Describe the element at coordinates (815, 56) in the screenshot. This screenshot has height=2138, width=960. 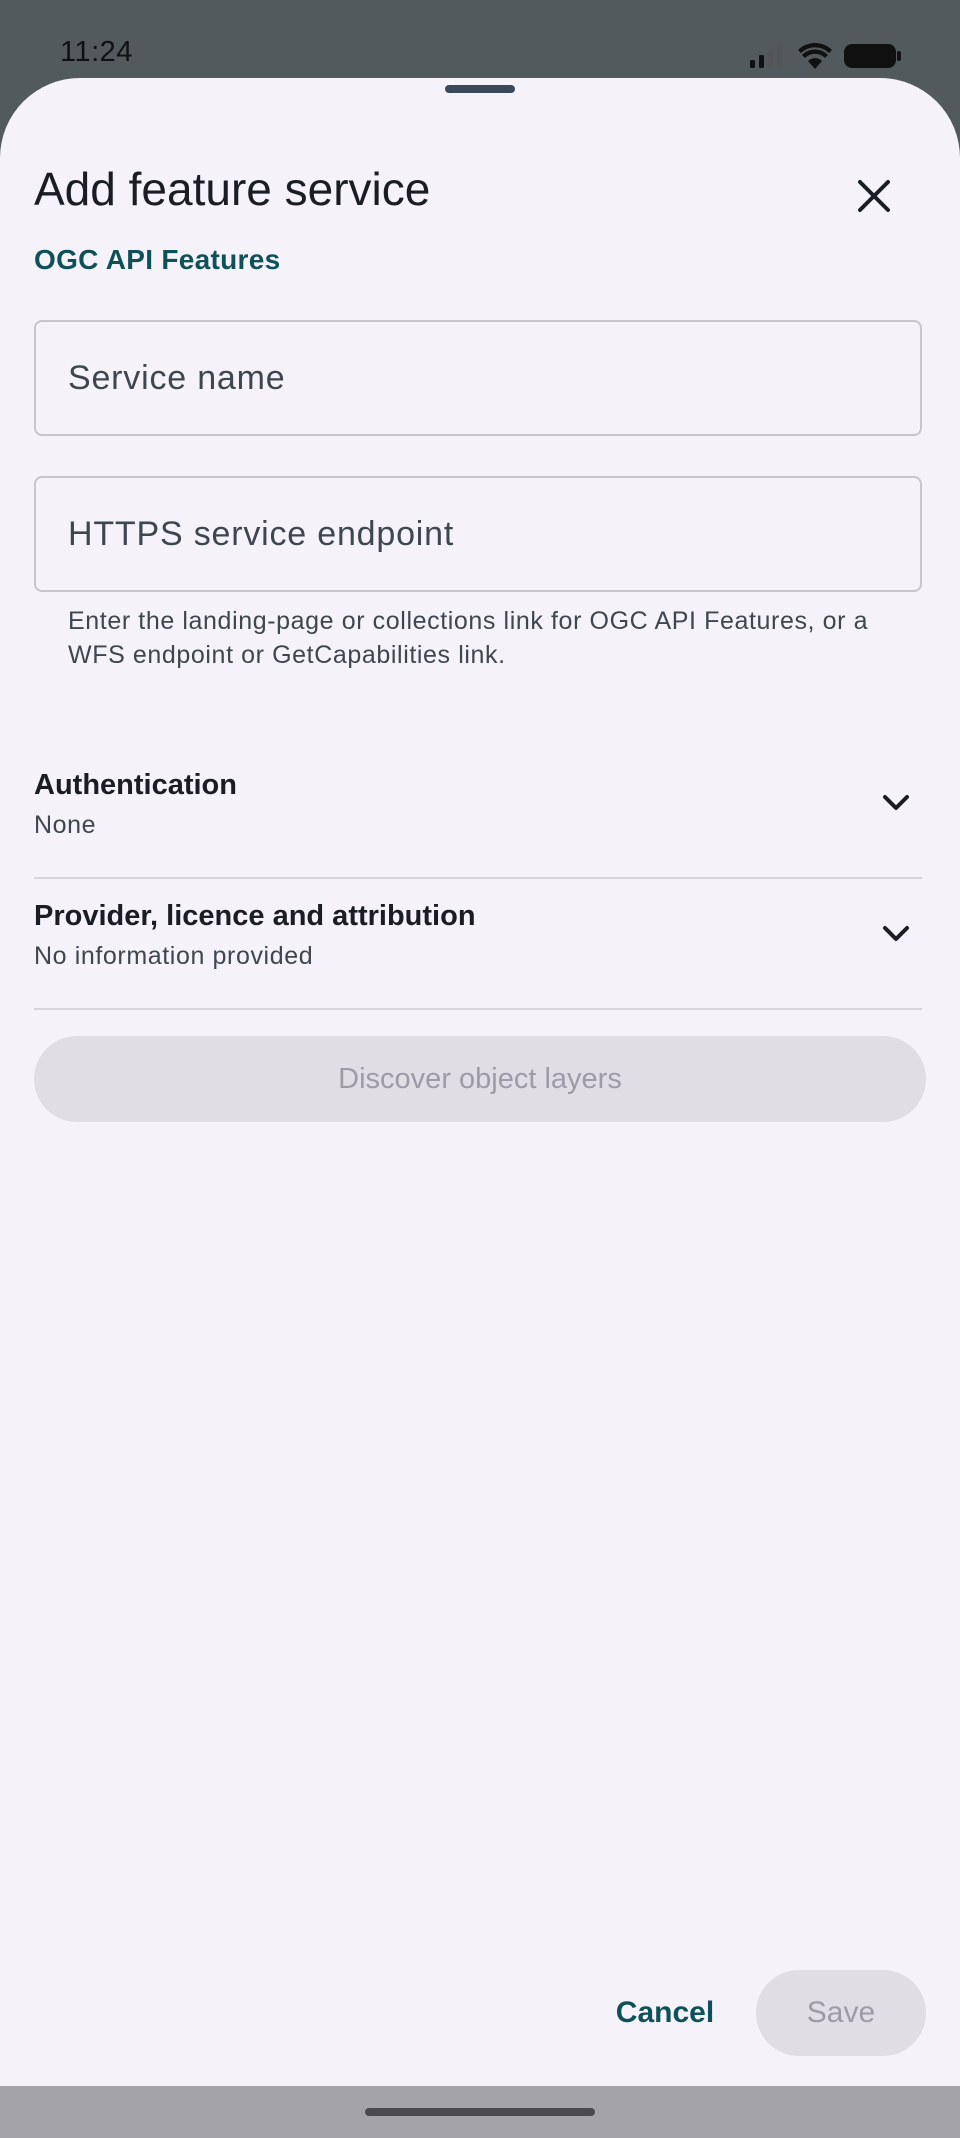
I see `wifi-icon` at that location.